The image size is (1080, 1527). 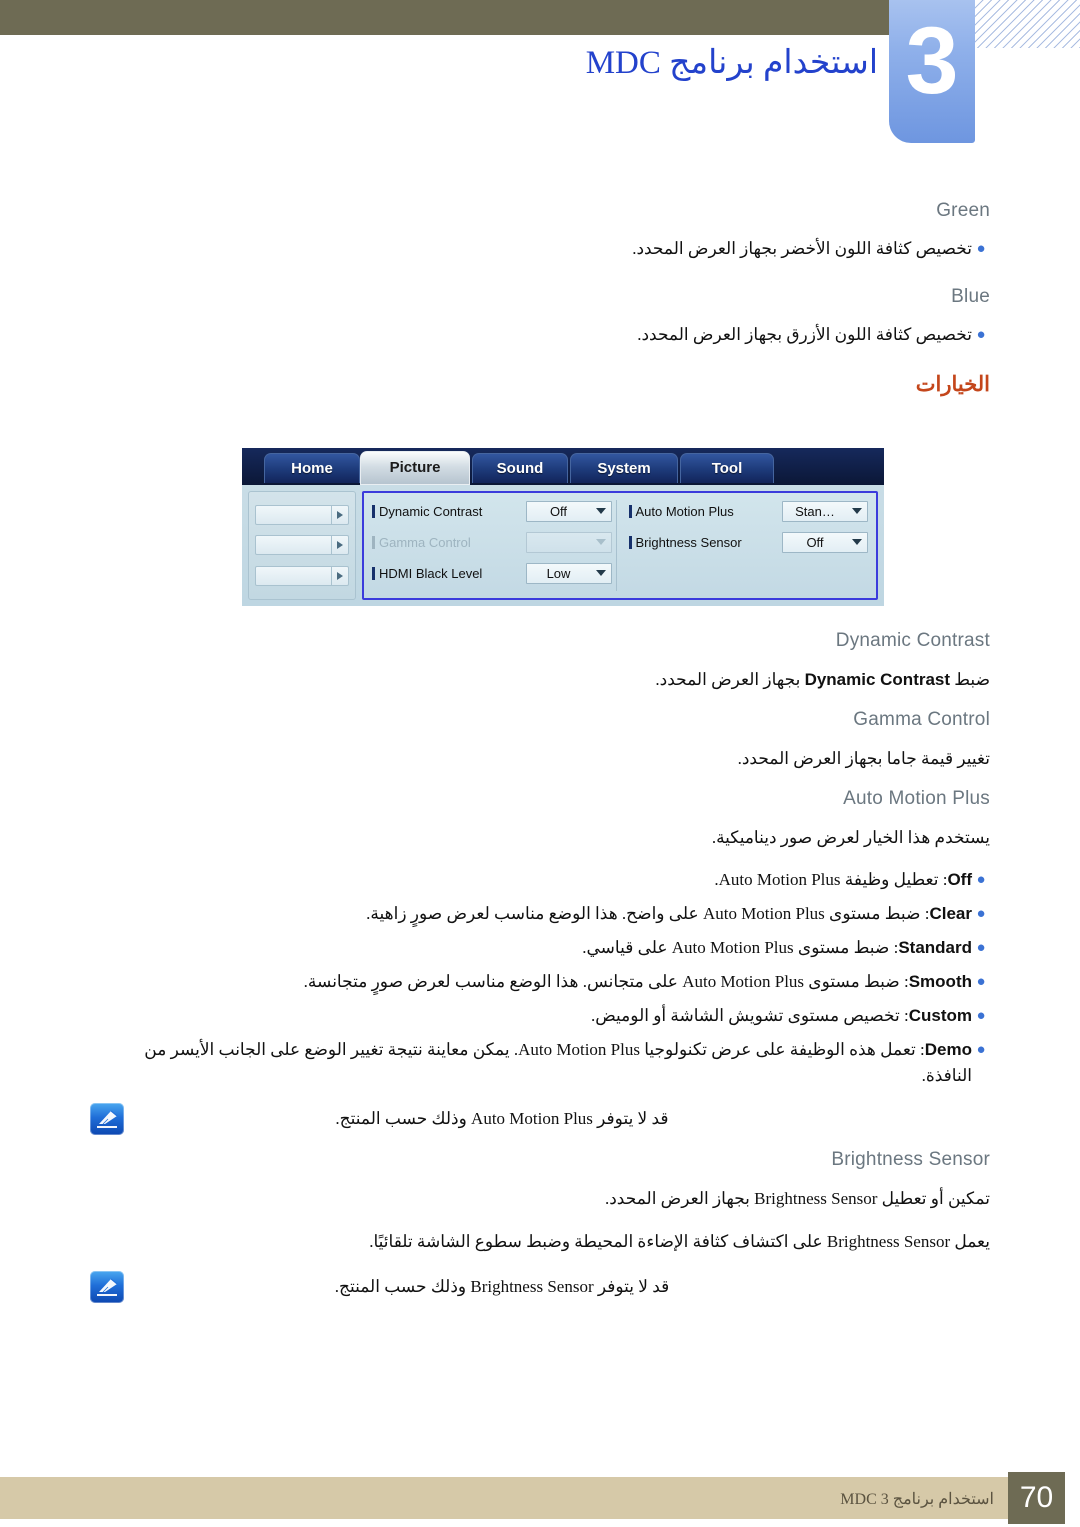 What do you see at coordinates (727, 468) in the screenshot?
I see `tab-tool: Tool` at bounding box center [727, 468].